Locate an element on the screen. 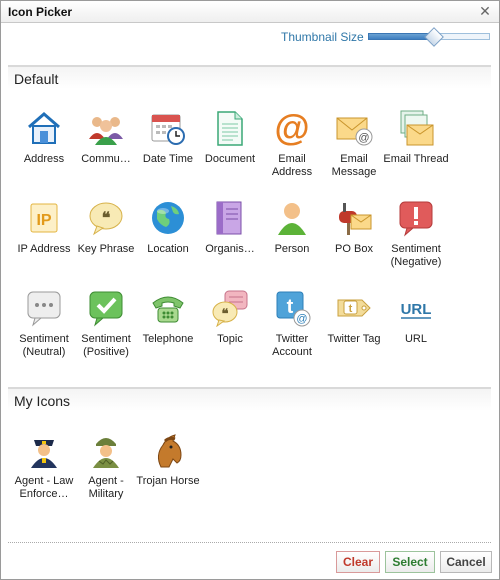 The image size is (500, 580). title-bar: Icon Picker ✕ is located at coordinates (250, 12).